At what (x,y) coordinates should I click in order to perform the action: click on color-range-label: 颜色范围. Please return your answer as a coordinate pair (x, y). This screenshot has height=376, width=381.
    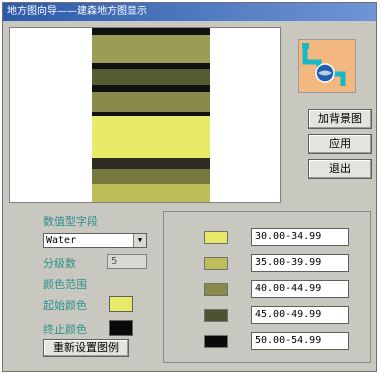
    Looking at the image, I should click on (65, 284).